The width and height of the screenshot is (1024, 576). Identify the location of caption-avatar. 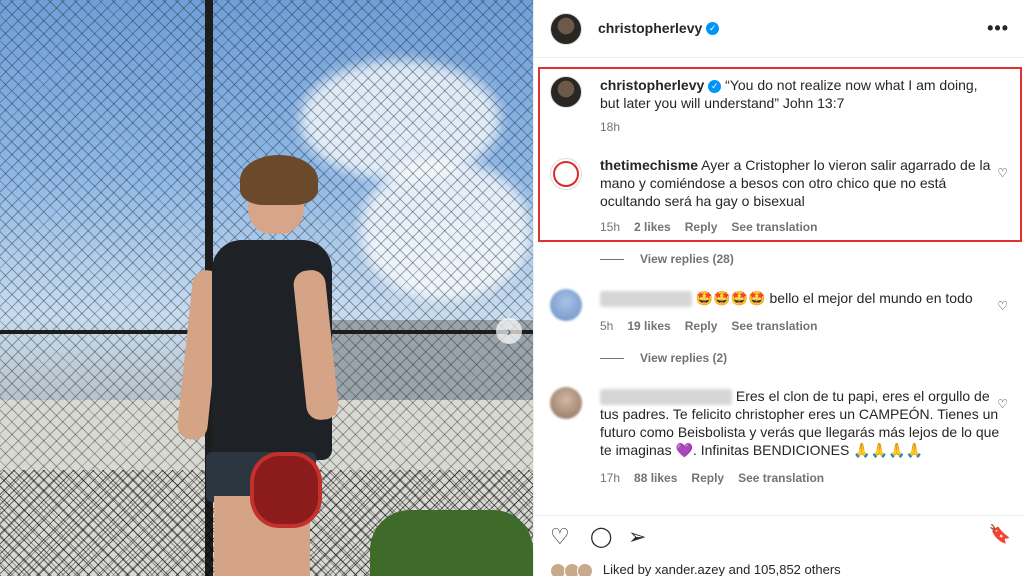
(566, 92).